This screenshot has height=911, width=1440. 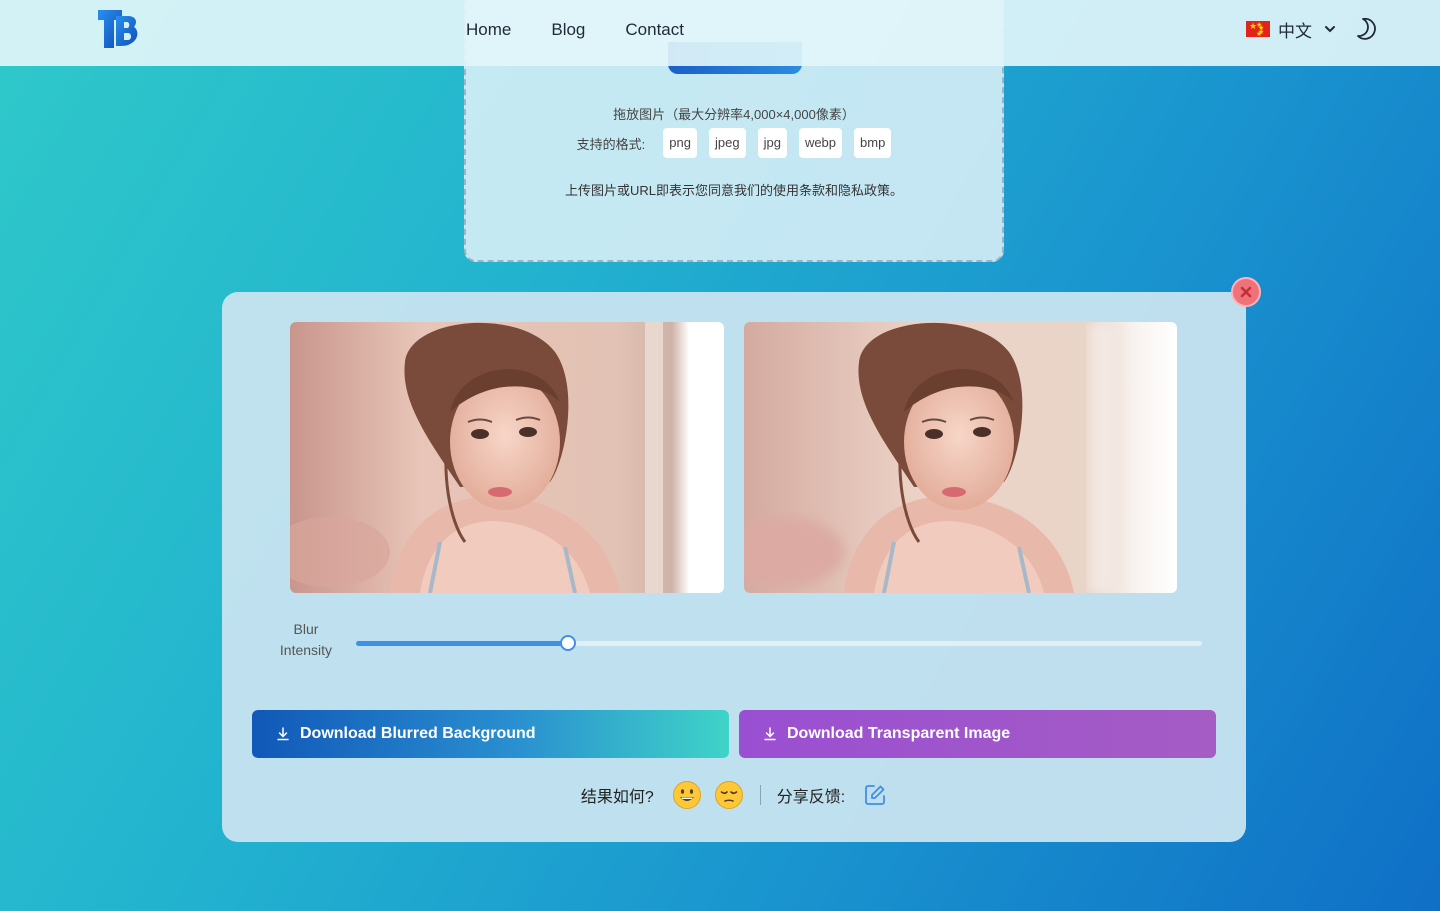 What do you see at coordinates (507, 457) in the screenshot?
I see `original-image` at bounding box center [507, 457].